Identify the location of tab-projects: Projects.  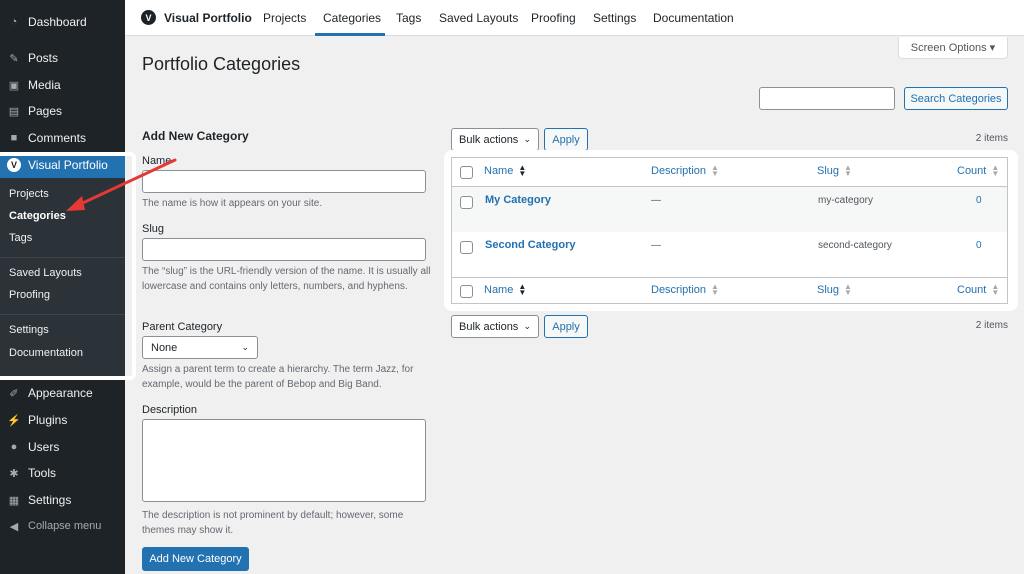
(284, 18).